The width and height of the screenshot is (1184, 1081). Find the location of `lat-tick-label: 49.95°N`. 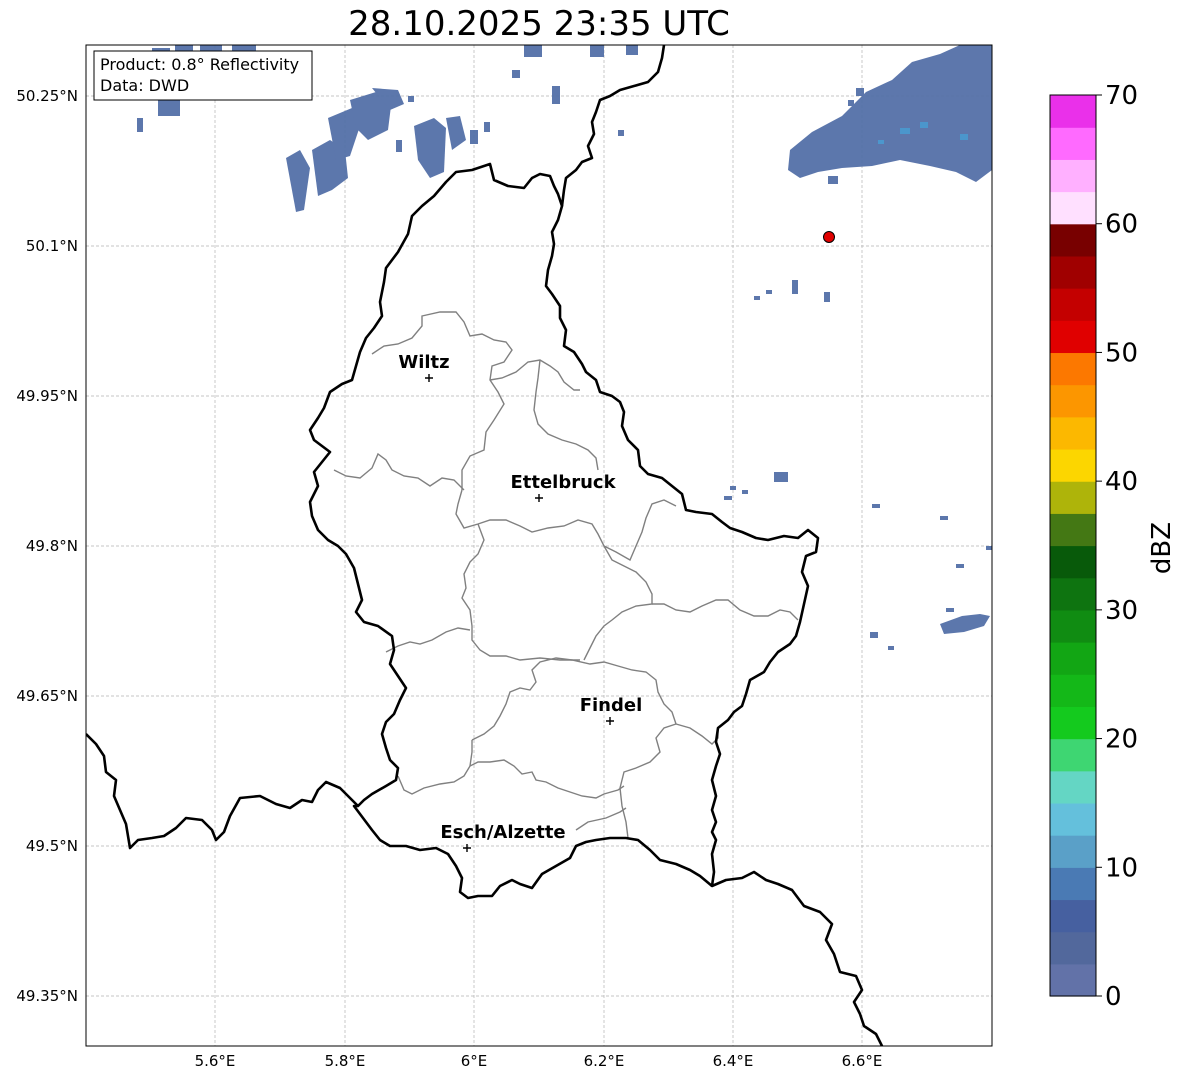

lat-tick-label: 49.95°N is located at coordinates (47, 396).